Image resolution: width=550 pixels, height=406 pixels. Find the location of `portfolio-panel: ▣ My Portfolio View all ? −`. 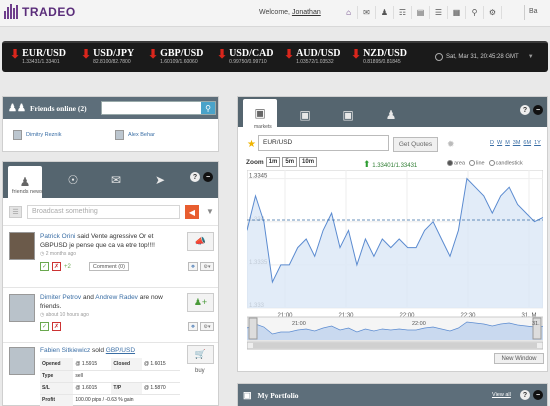

portfolio-panel: ▣ My Portfolio View all ? − is located at coordinates (392, 394).